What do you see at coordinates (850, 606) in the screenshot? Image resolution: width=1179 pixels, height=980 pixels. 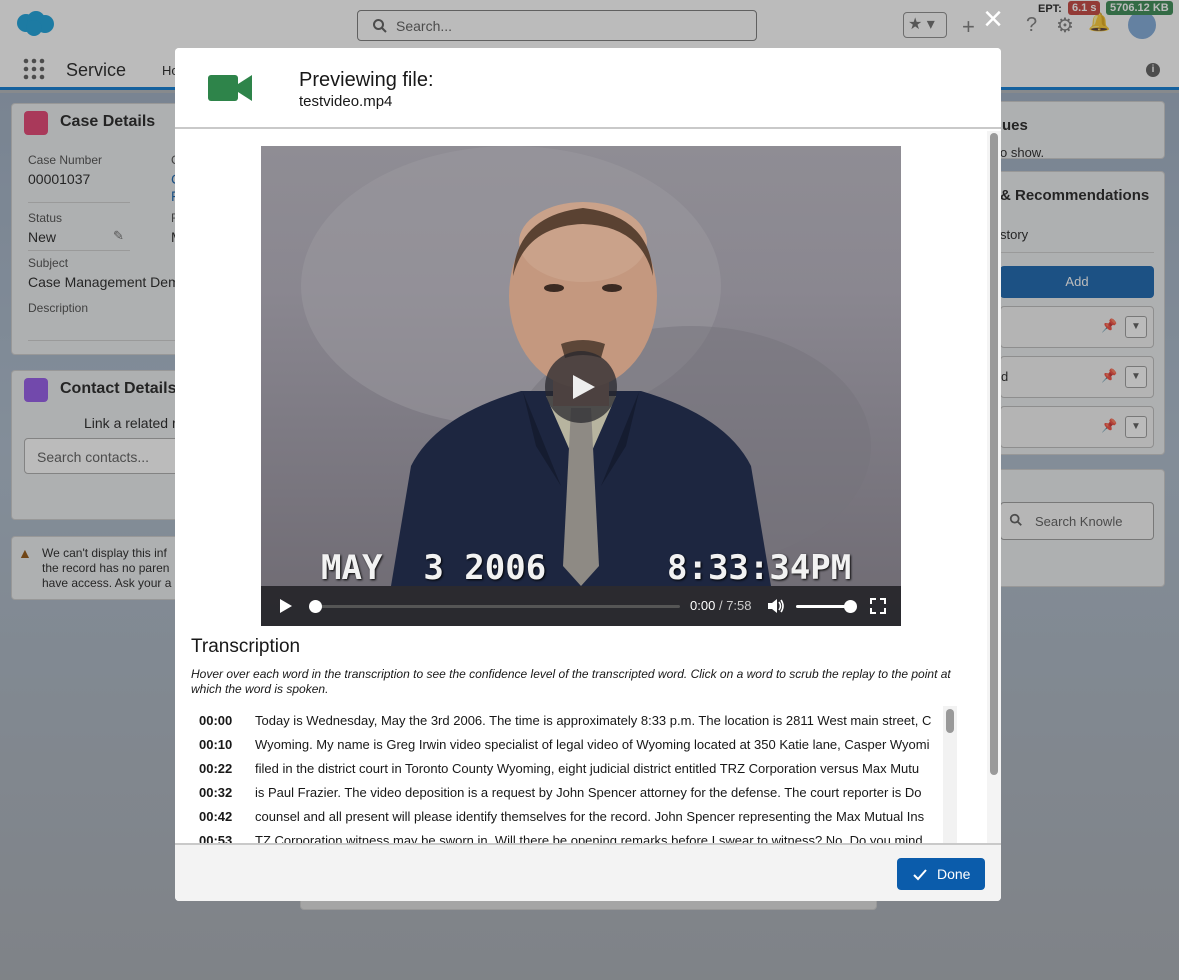 I see `volume-handle` at bounding box center [850, 606].